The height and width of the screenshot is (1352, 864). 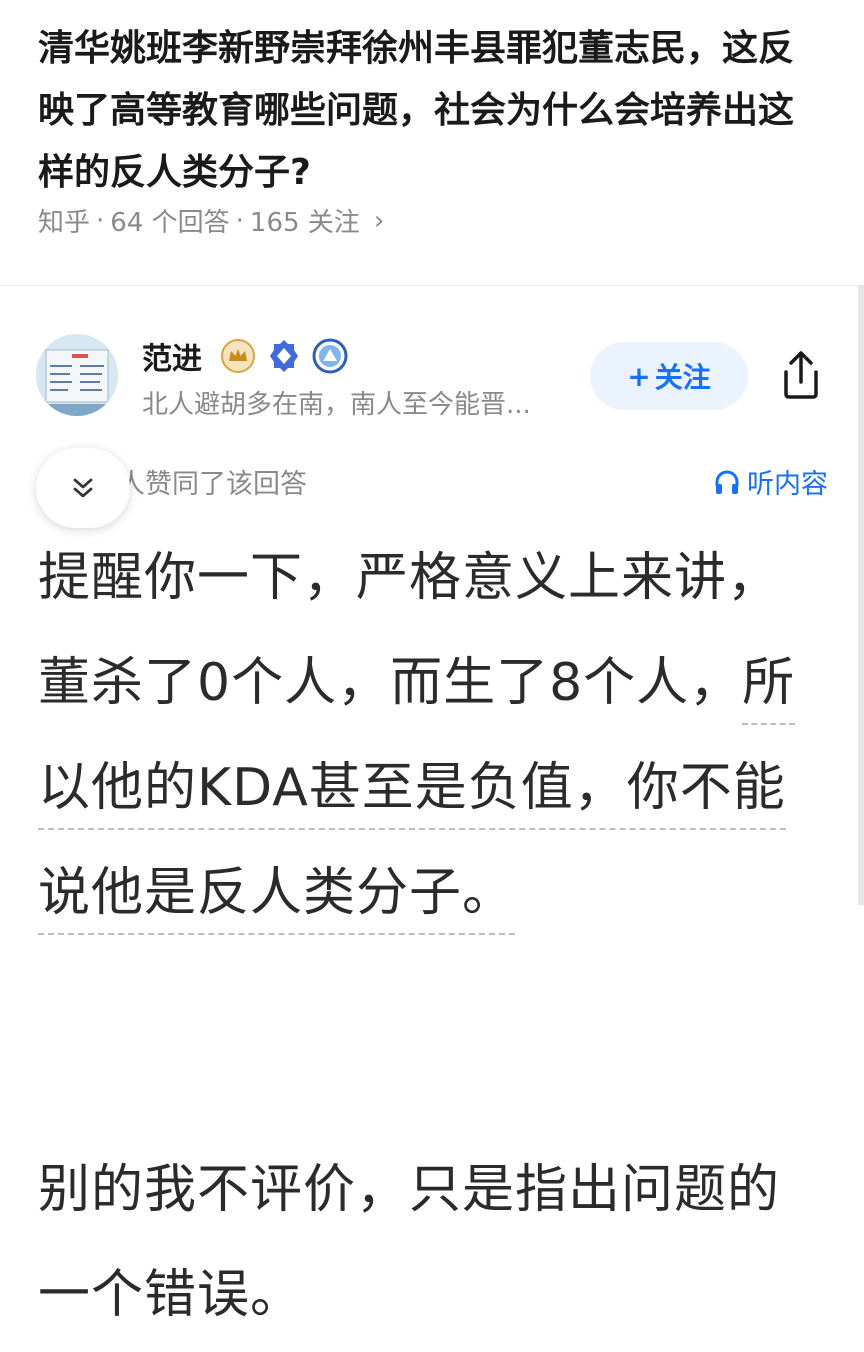 What do you see at coordinates (379, 220) in the screenshot?
I see `chevron-right-icon: ›` at bounding box center [379, 220].